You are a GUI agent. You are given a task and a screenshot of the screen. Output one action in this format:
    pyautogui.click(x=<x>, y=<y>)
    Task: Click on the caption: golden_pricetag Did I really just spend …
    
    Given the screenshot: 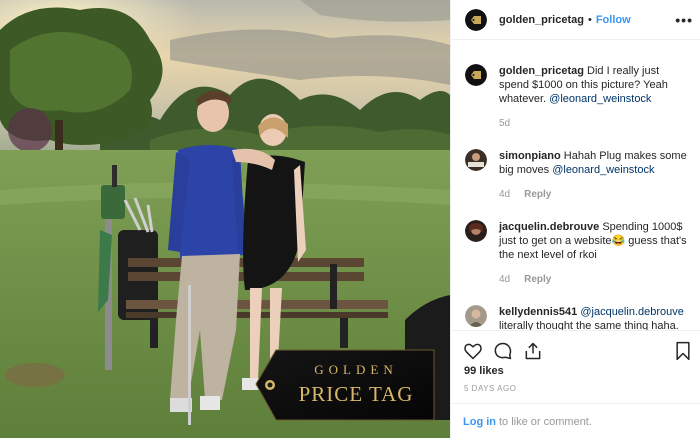 What is the action you would take?
    pyautogui.click(x=578, y=106)
    